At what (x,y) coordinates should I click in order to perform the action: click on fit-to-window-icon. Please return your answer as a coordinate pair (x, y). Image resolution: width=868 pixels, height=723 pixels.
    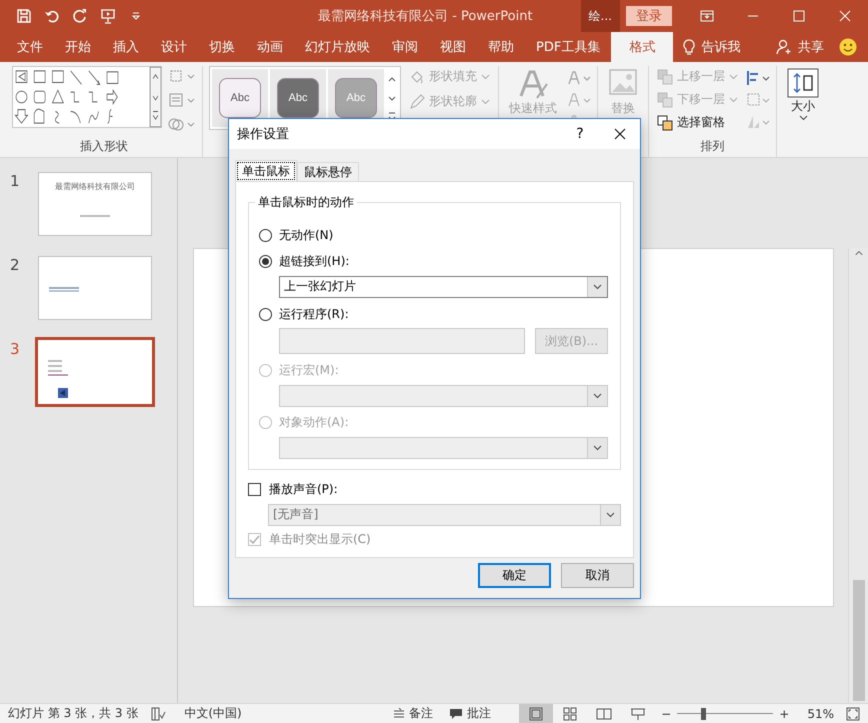
    Looking at the image, I should click on (853, 713).